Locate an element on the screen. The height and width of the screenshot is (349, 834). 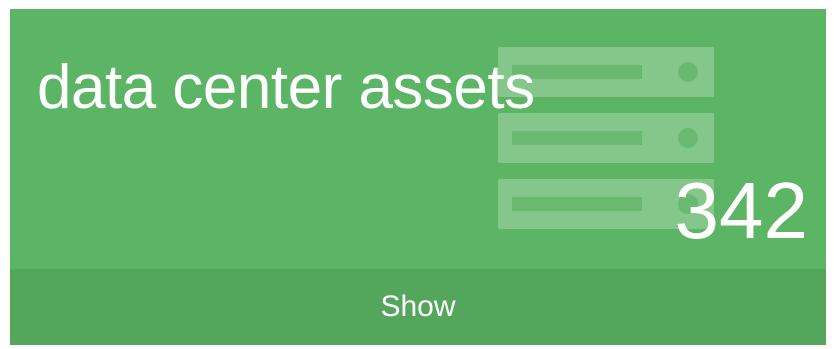
asset-count: 342 is located at coordinates (741, 210).